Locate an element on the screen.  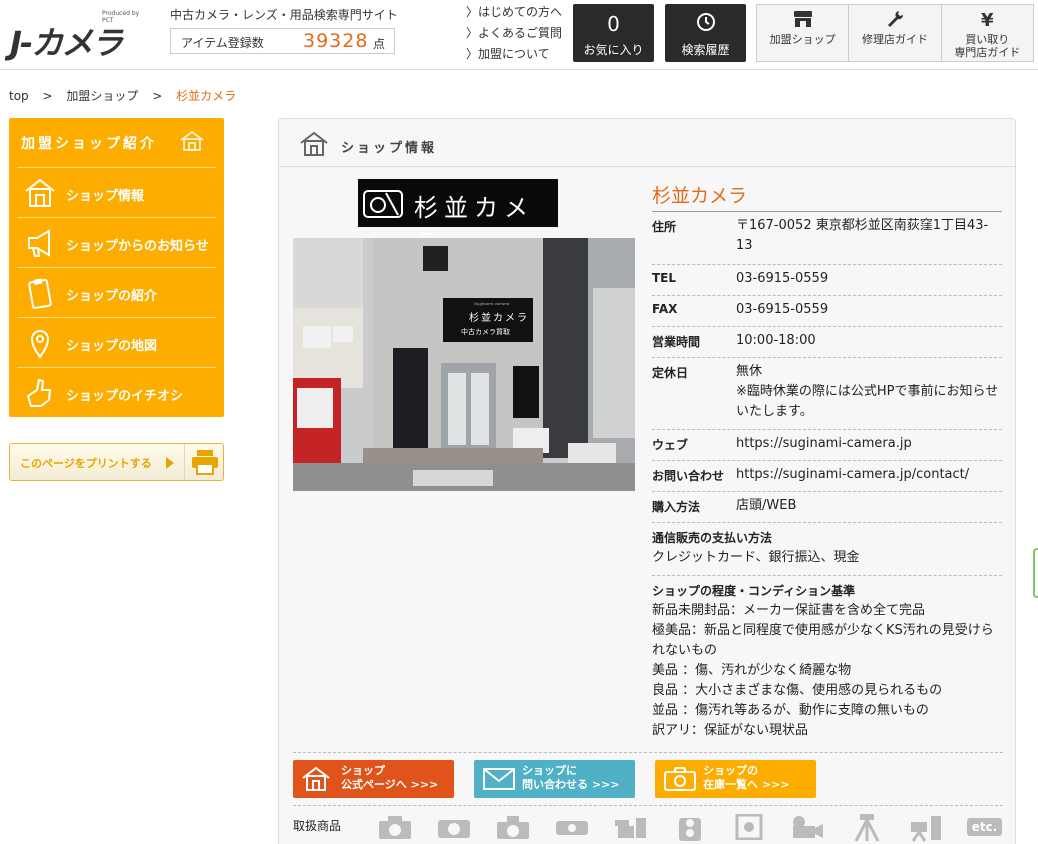
map-pin-icon is located at coordinates (40, 343).